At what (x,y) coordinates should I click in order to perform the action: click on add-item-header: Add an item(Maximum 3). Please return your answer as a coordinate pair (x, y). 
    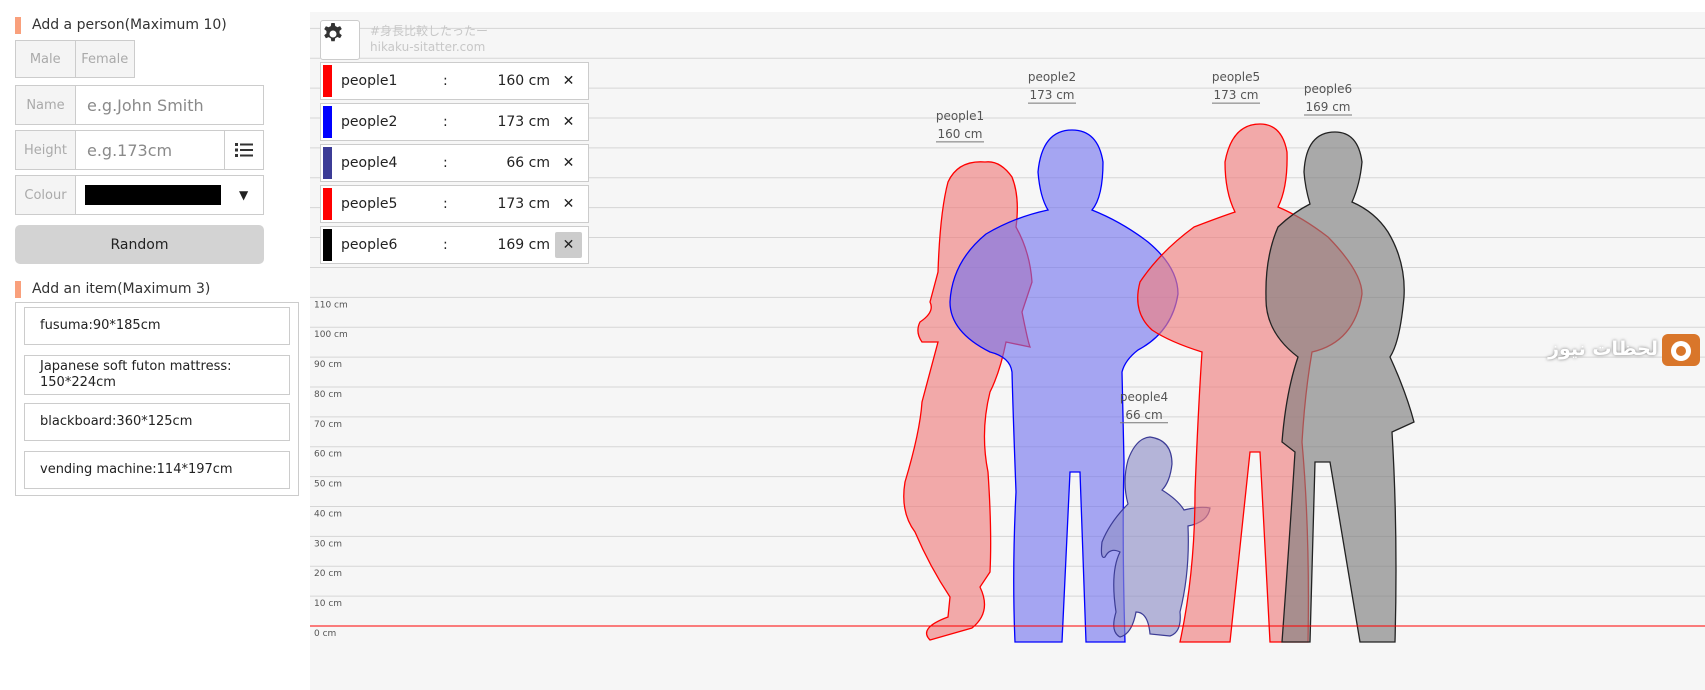
    Looking at the image, I should click on (112, 289).